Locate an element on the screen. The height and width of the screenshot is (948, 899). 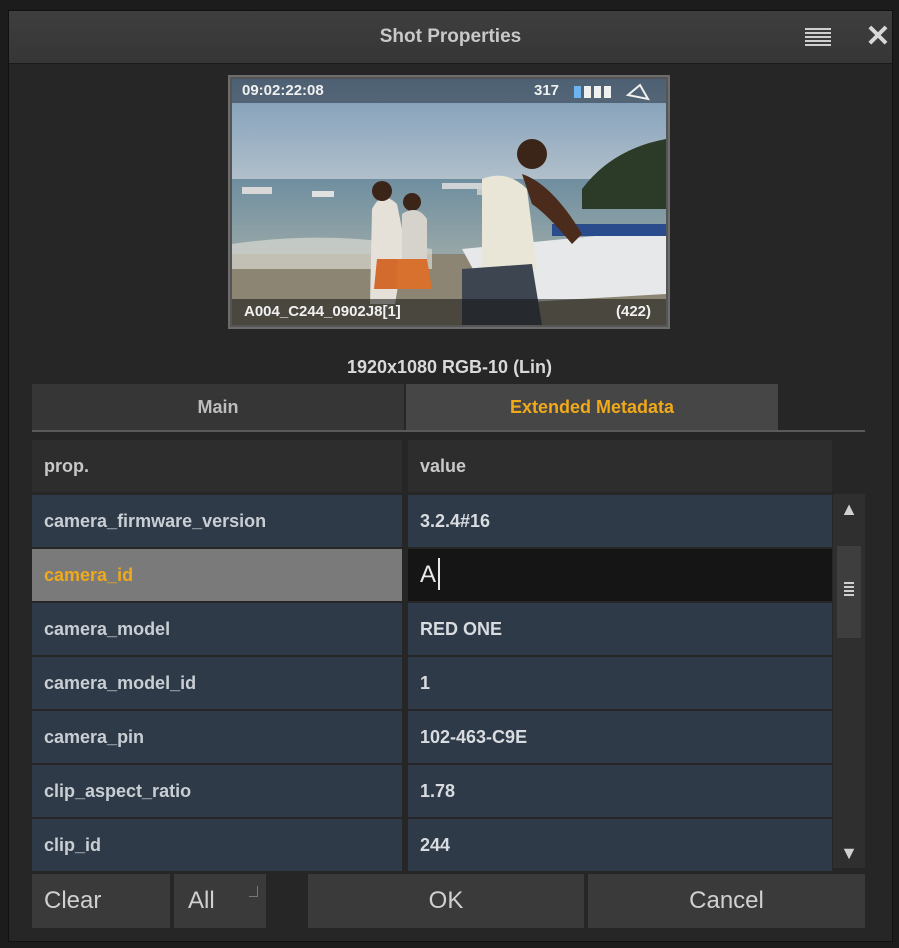
frame-count: 317 is located at coordinates (547, 90).